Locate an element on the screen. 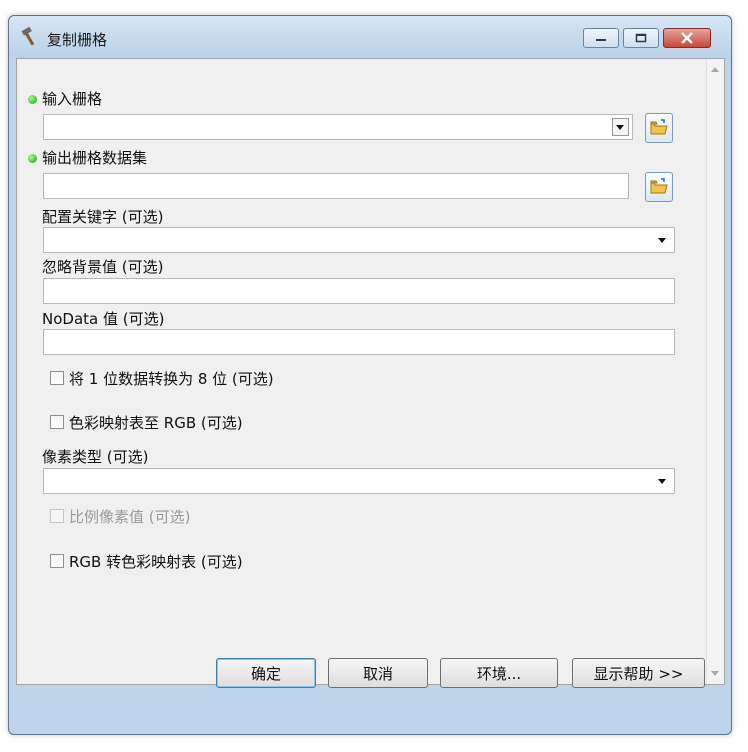  input-raster-label: 输入栅格 is located at coordinates (72, 99).